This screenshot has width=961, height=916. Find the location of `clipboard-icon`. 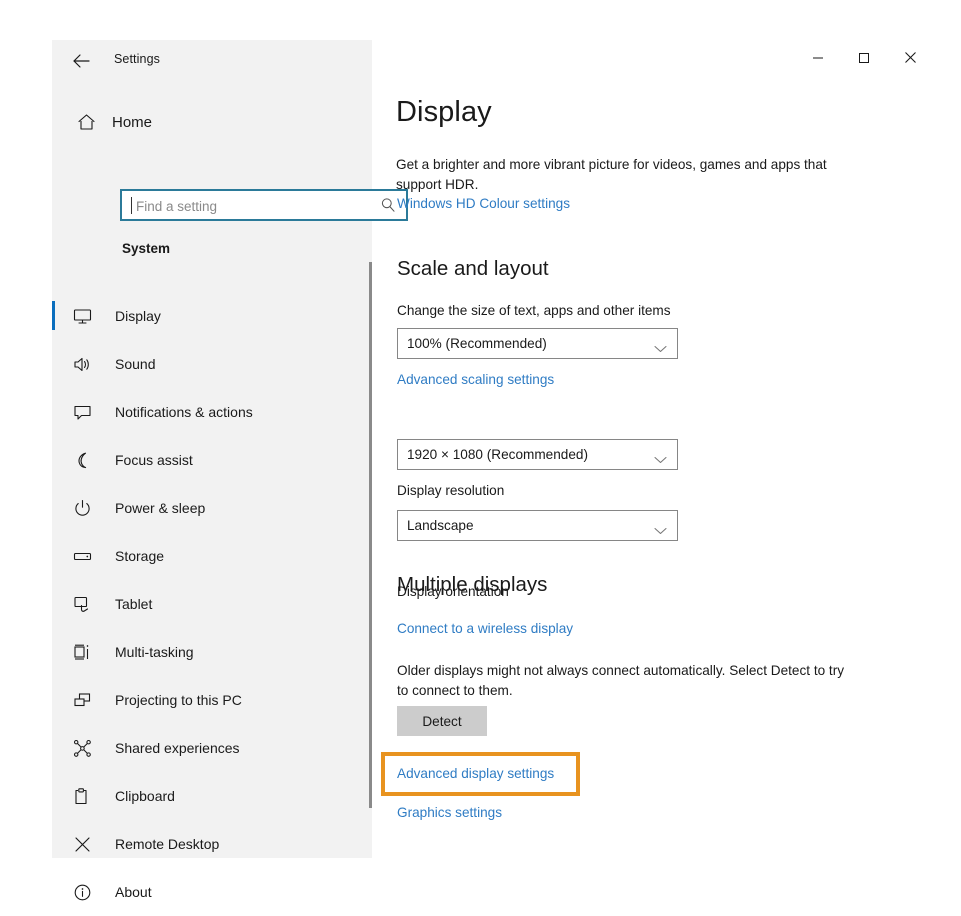

clipboard-icon is located at coordinates (82, 796).